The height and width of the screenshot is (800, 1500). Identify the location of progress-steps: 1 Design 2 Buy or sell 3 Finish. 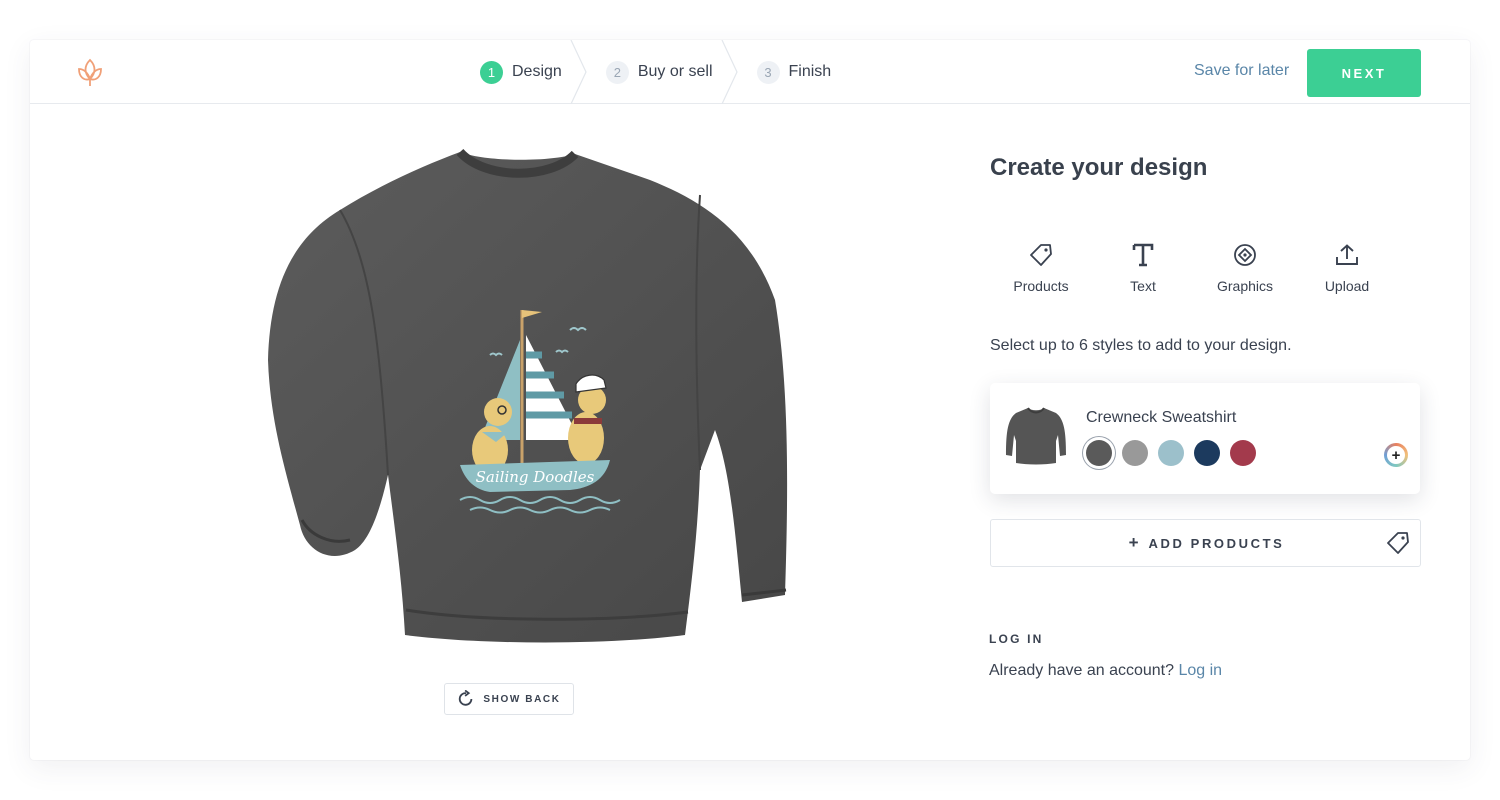
(655, 72).